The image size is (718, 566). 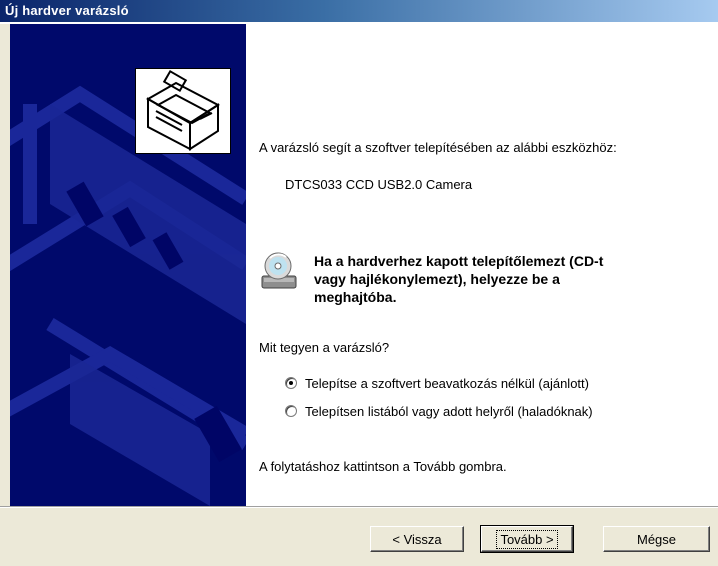 I want to click on title-bar: Új hardver varázsló, so click(x=359, y=12).